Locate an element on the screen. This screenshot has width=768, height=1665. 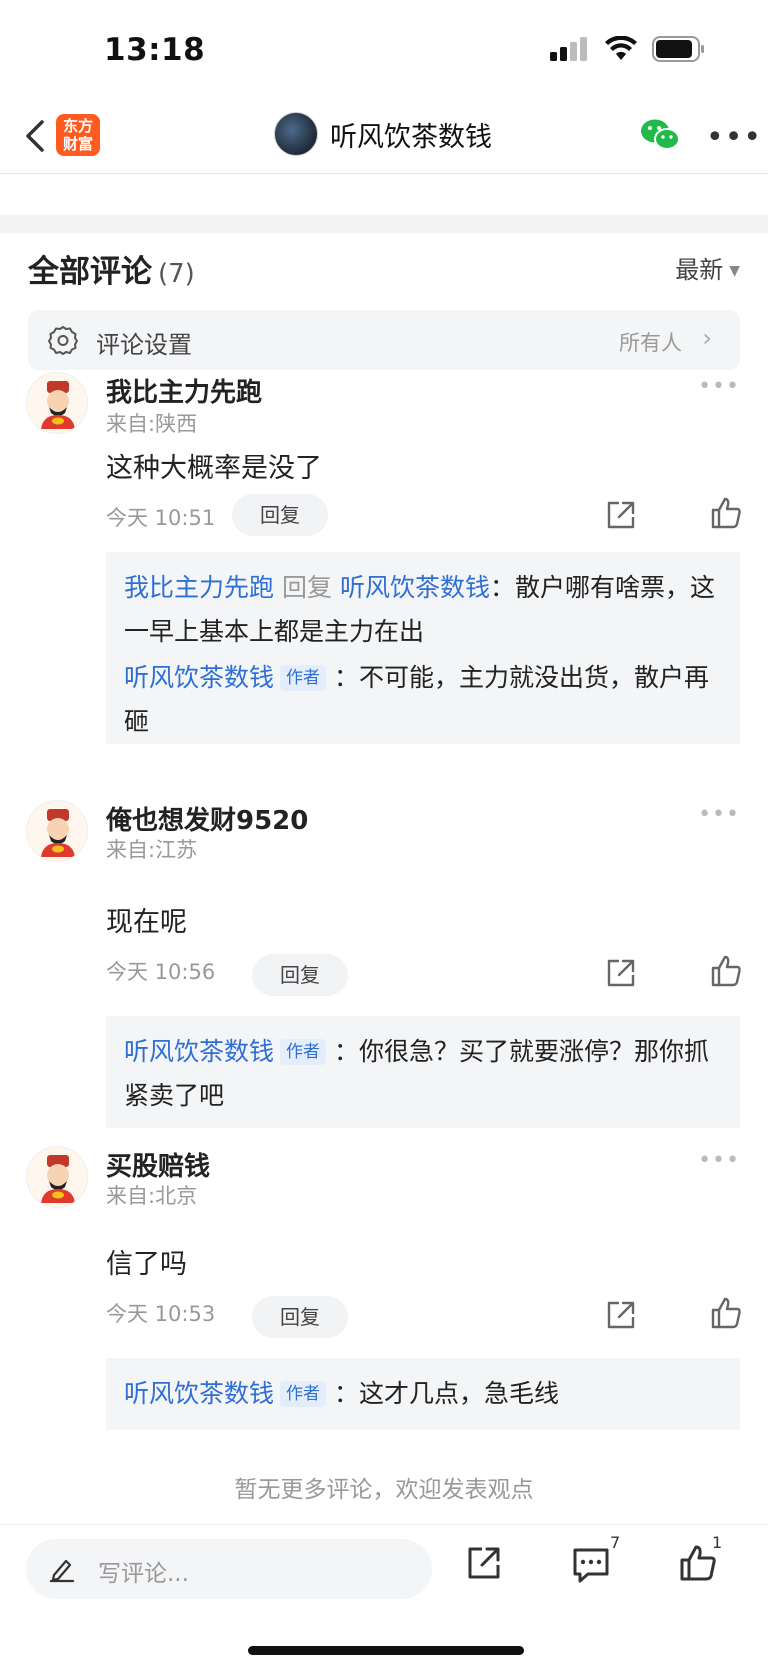
sort-dropdown: 最新 ▼ is located at coordinates (707, 267).